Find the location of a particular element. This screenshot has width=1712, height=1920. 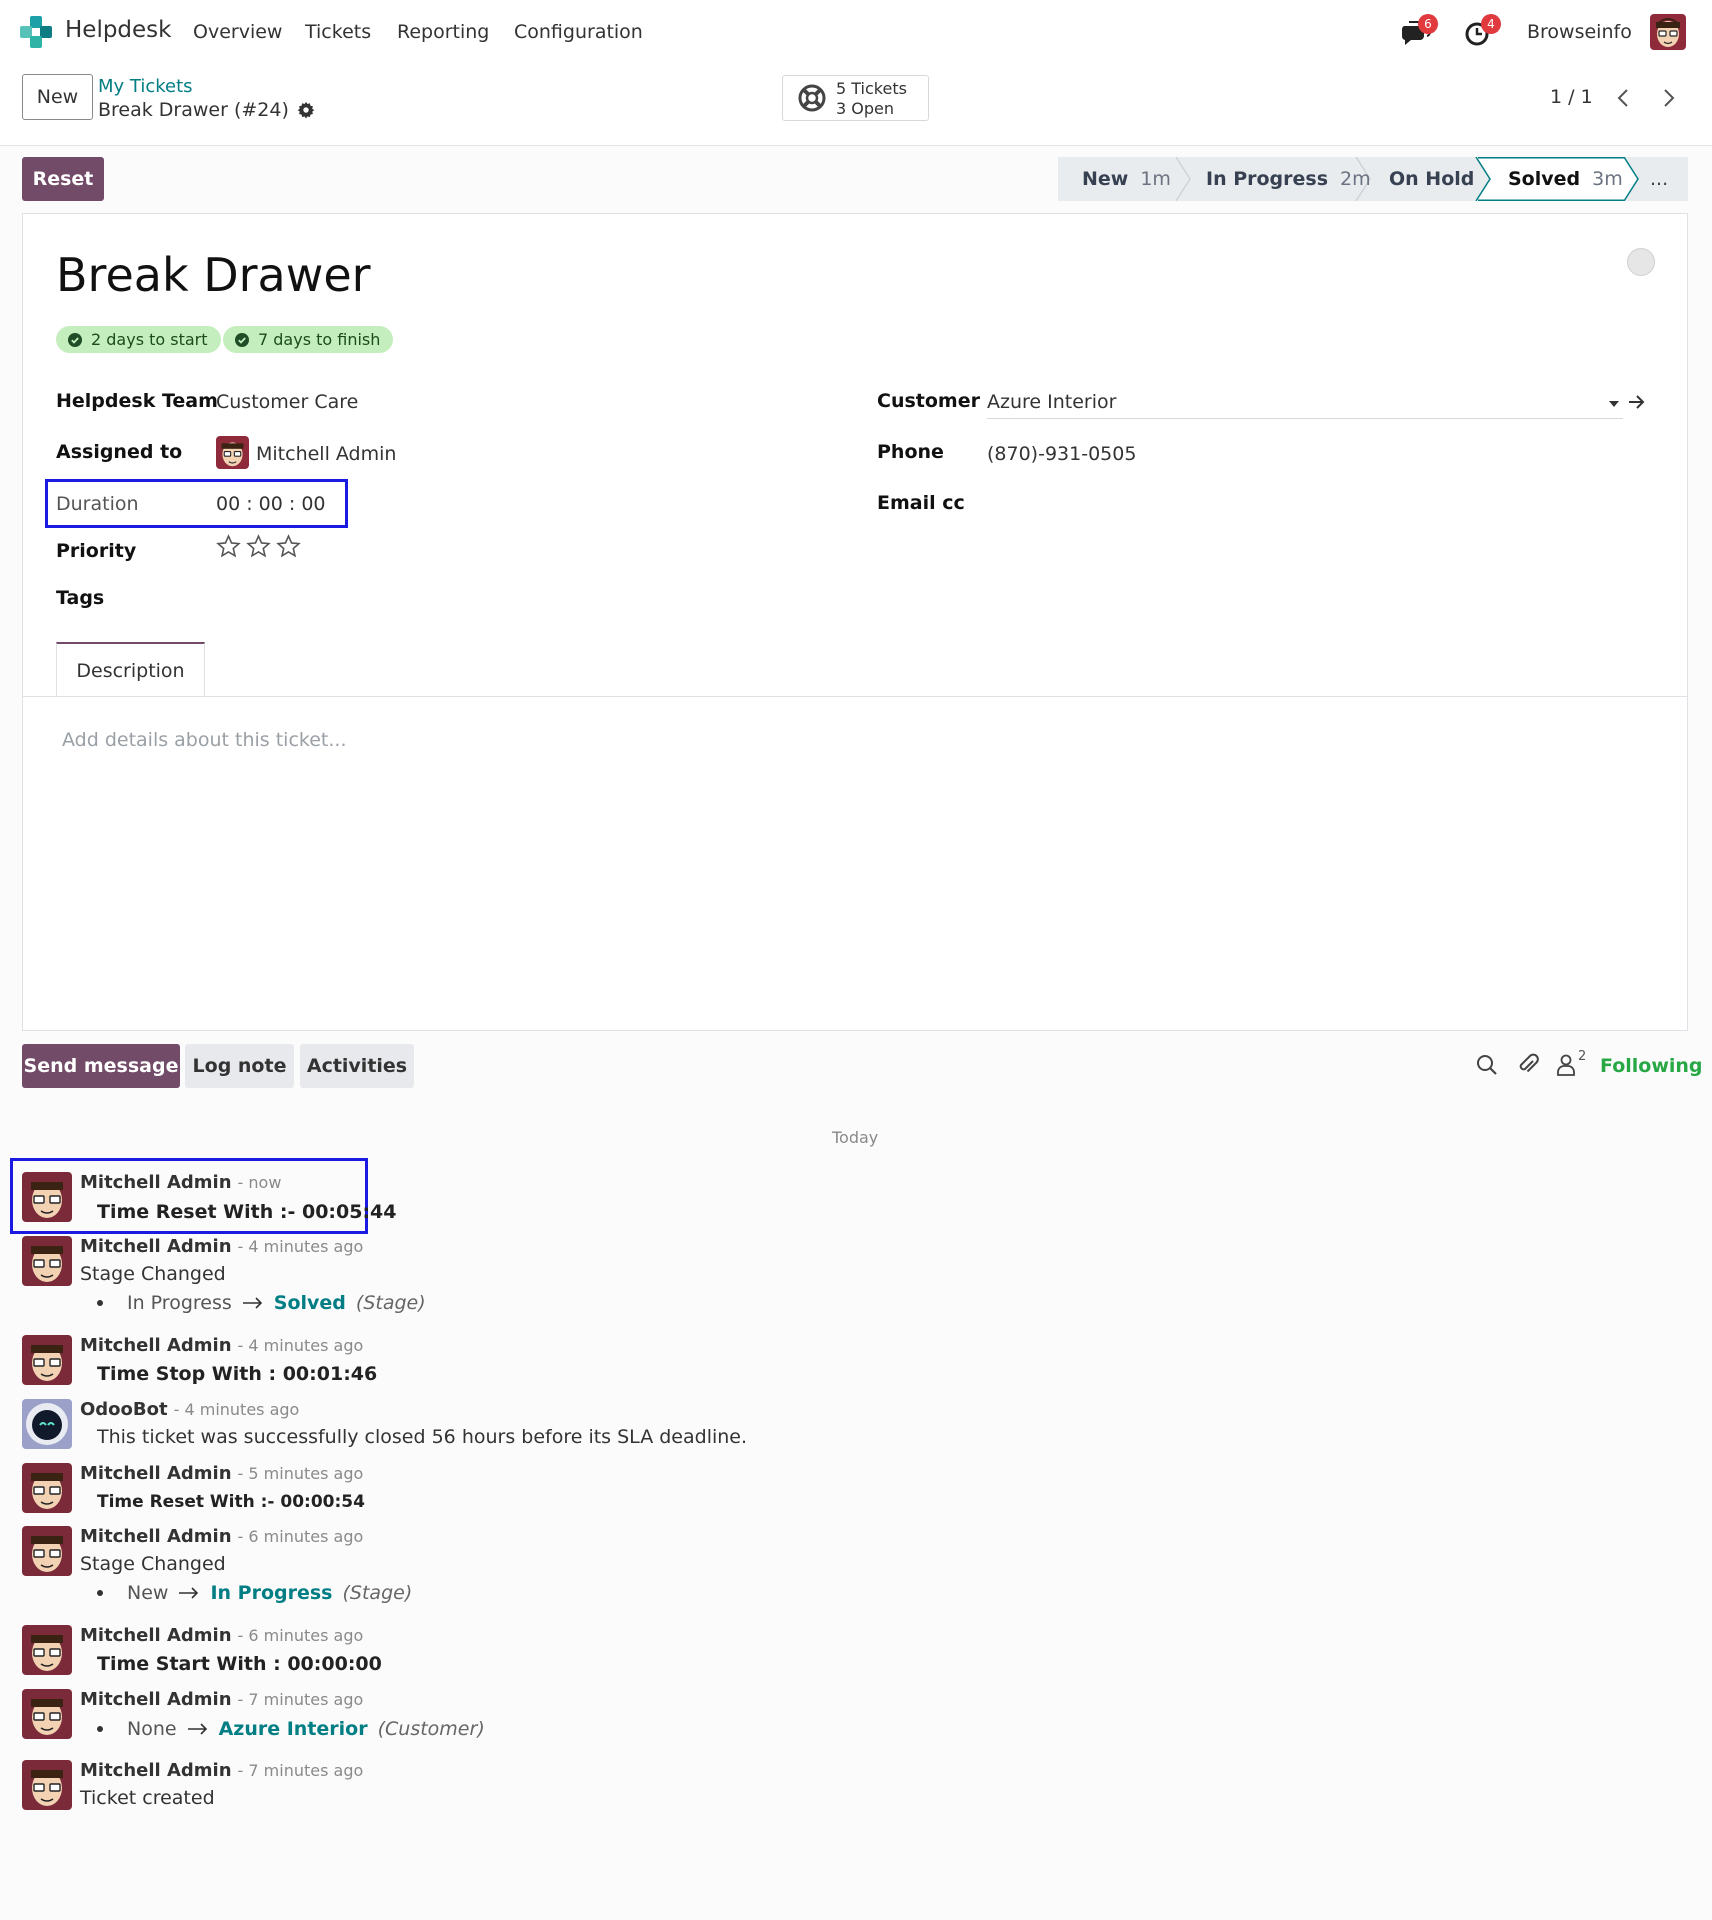

app-name: Helpdesk is located at coordinates (118, 30).